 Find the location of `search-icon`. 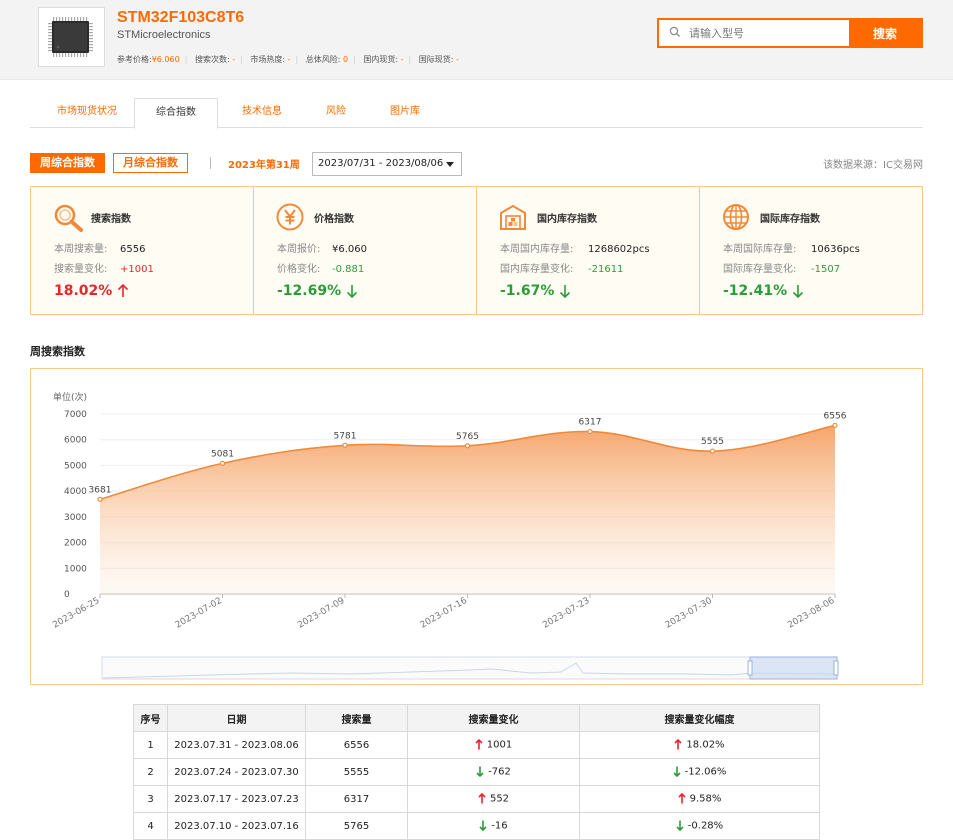

search-icon is located at coordinates (675, 33).